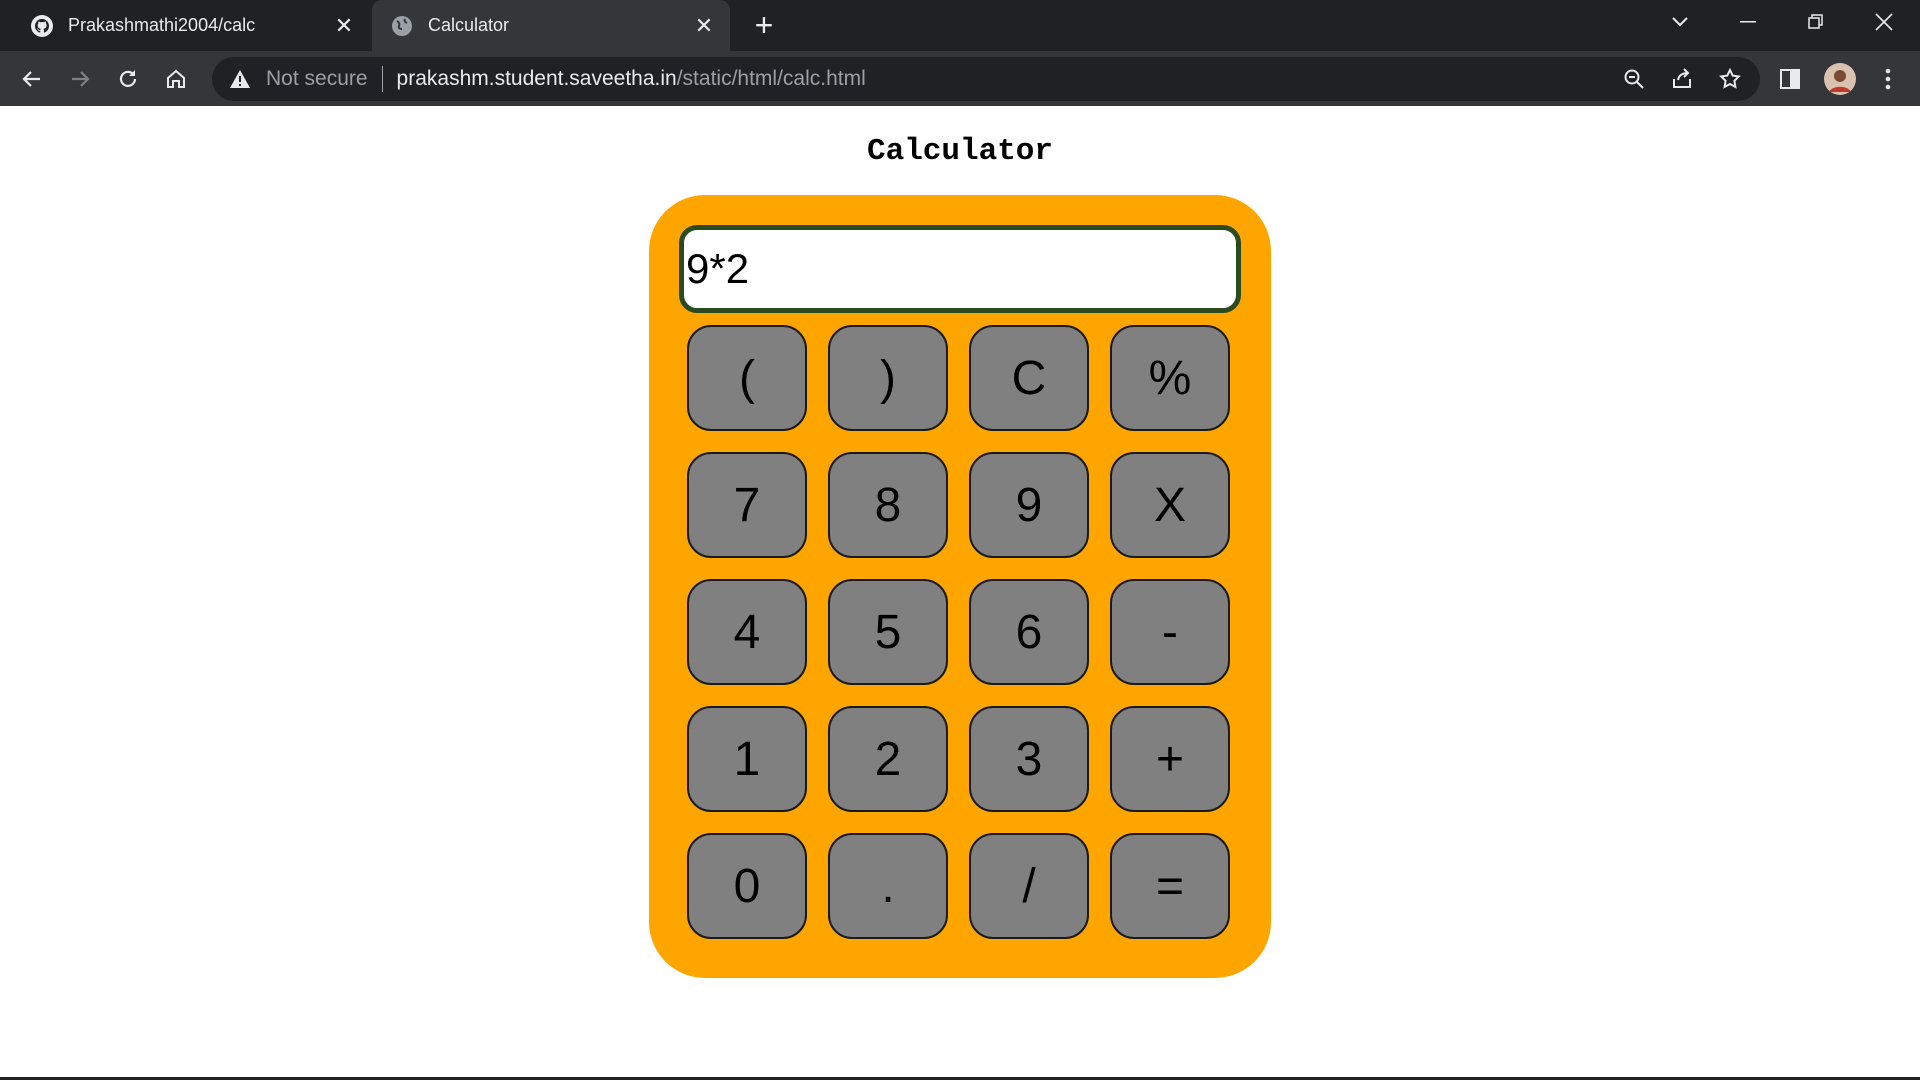 This screenshot has width=1920, height=1080. What do you see at coordinates (317, 79) in the screenshot?
I see `security-label: Not secure` at bounding box center [317, 79].